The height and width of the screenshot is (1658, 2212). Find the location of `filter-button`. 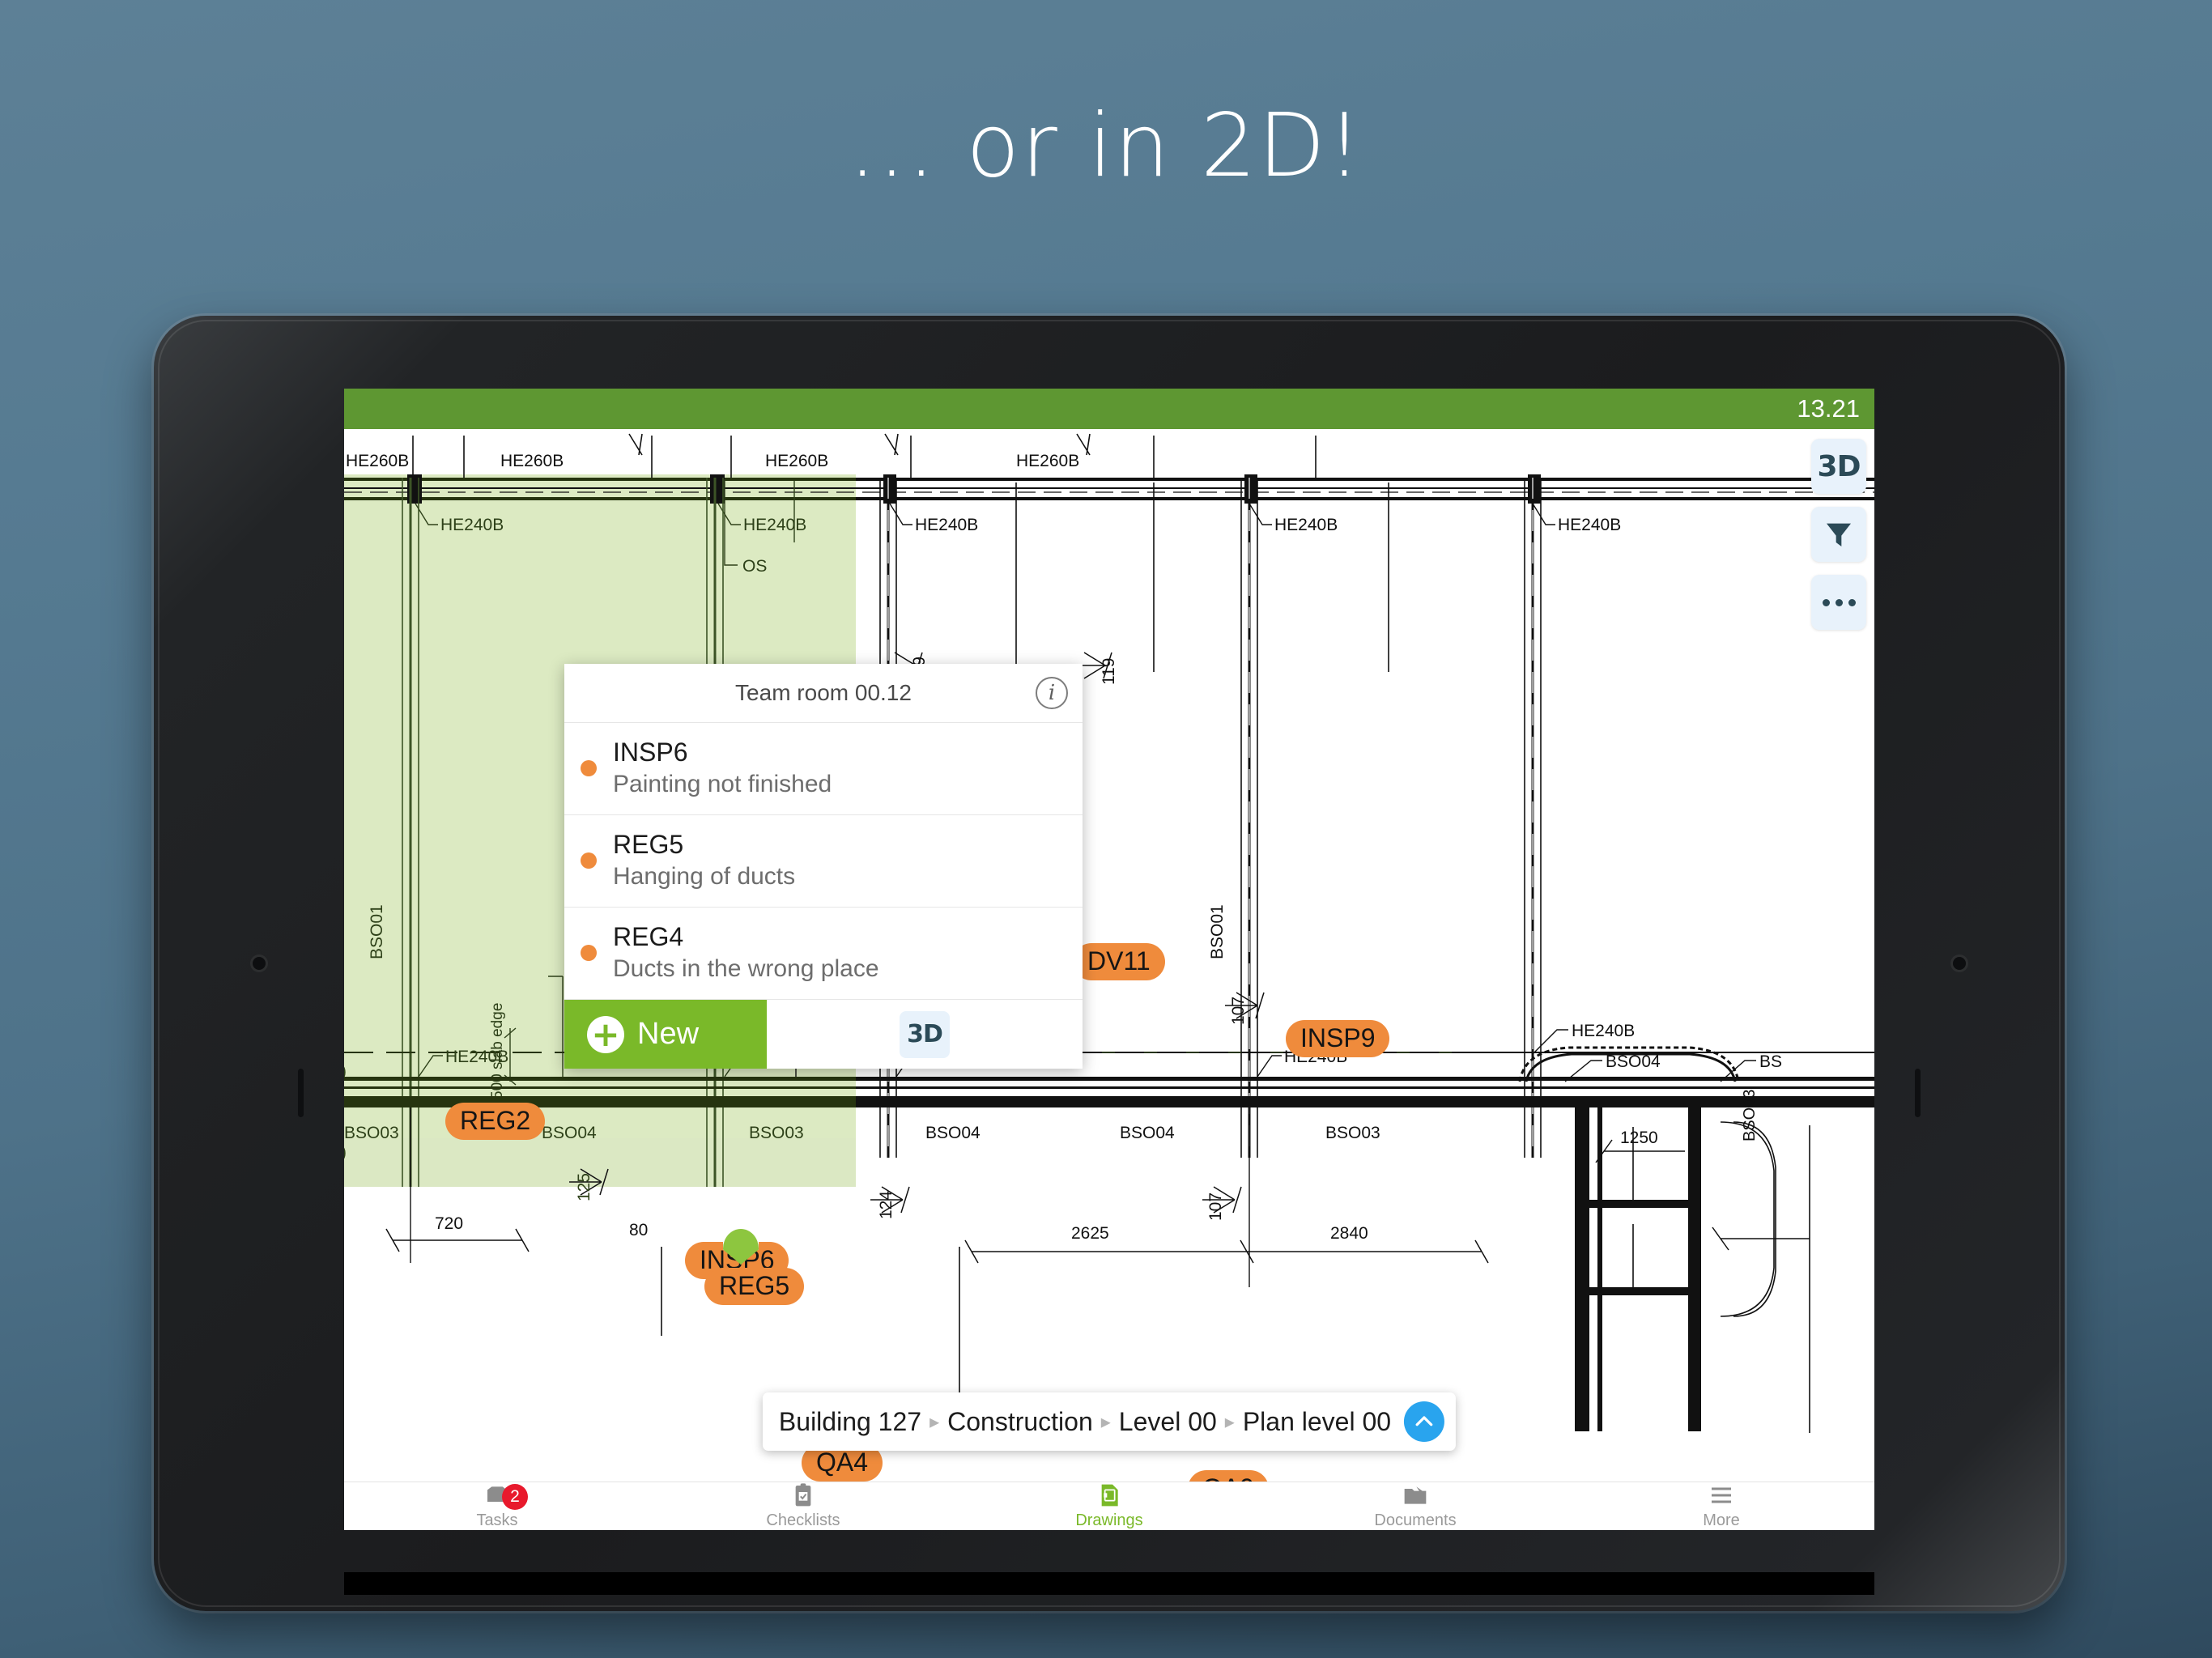

filter-button is located at coordinates (1839, 534).